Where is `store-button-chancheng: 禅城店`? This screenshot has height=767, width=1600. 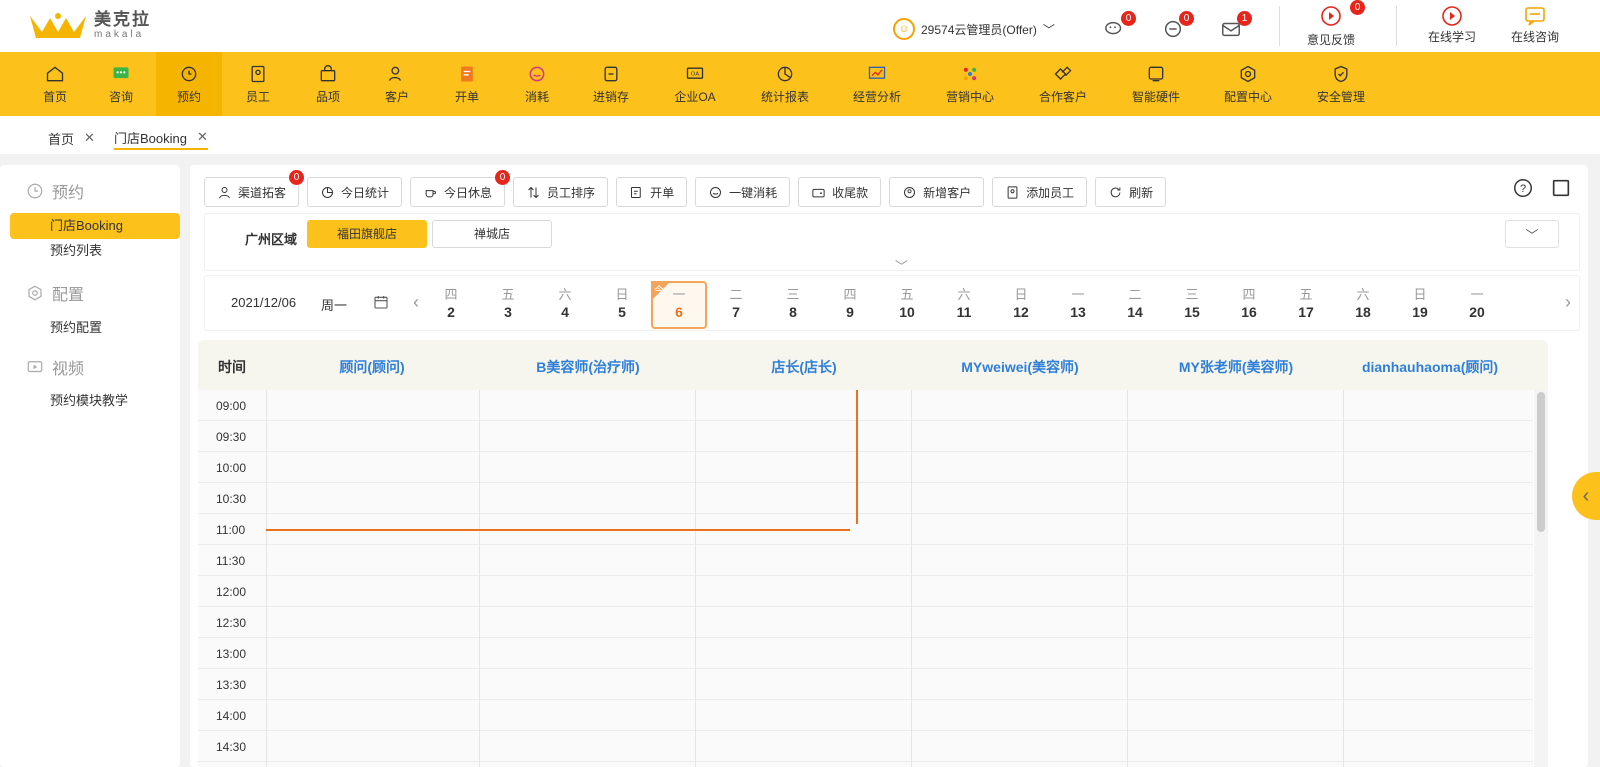 store-button-chancheng: 禅城店 is located at coordinates (492, 234).